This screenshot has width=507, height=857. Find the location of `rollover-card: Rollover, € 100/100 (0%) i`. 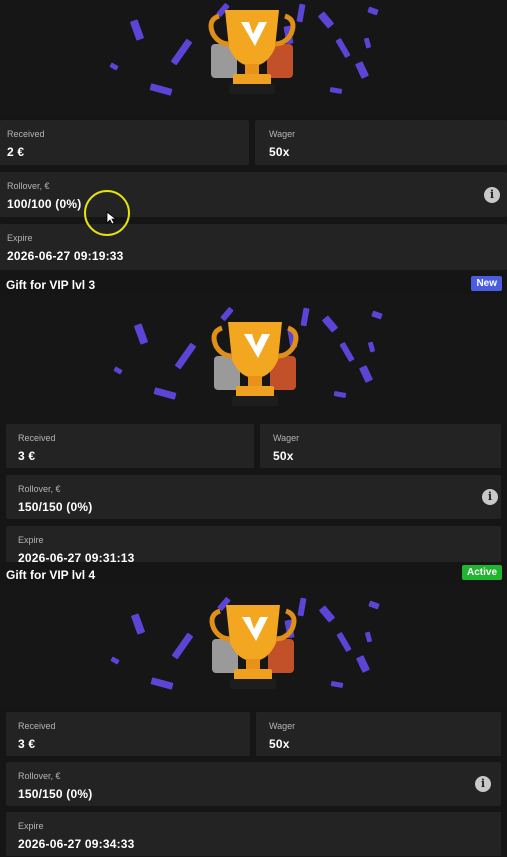

rollover-card: Rollover, € 100/100 (0%) i is located at coordinates (253, 194).